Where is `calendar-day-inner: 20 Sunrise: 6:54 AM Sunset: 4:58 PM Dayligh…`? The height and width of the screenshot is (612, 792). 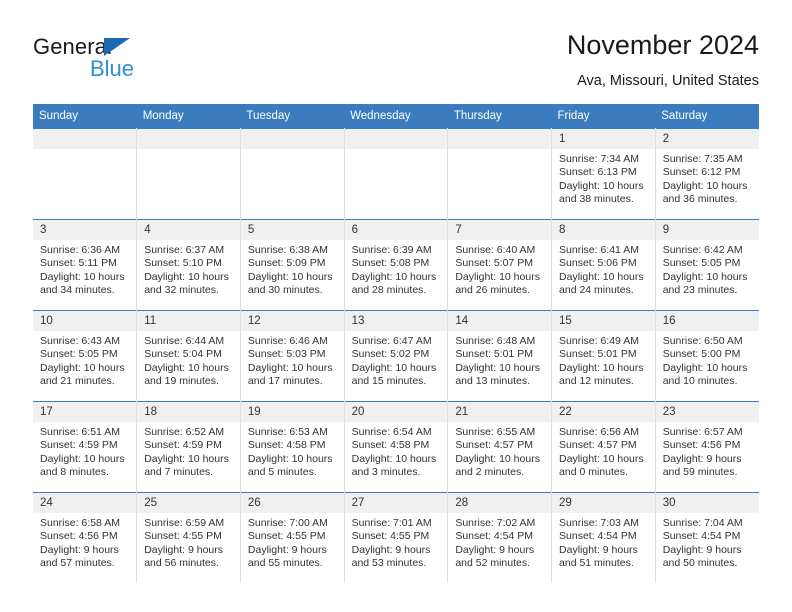 calendar-day-inner: 20 Sunrise: 6:54 AM Sunset: 4:58 PM Dayligh… is located at coordinates (396, 447).